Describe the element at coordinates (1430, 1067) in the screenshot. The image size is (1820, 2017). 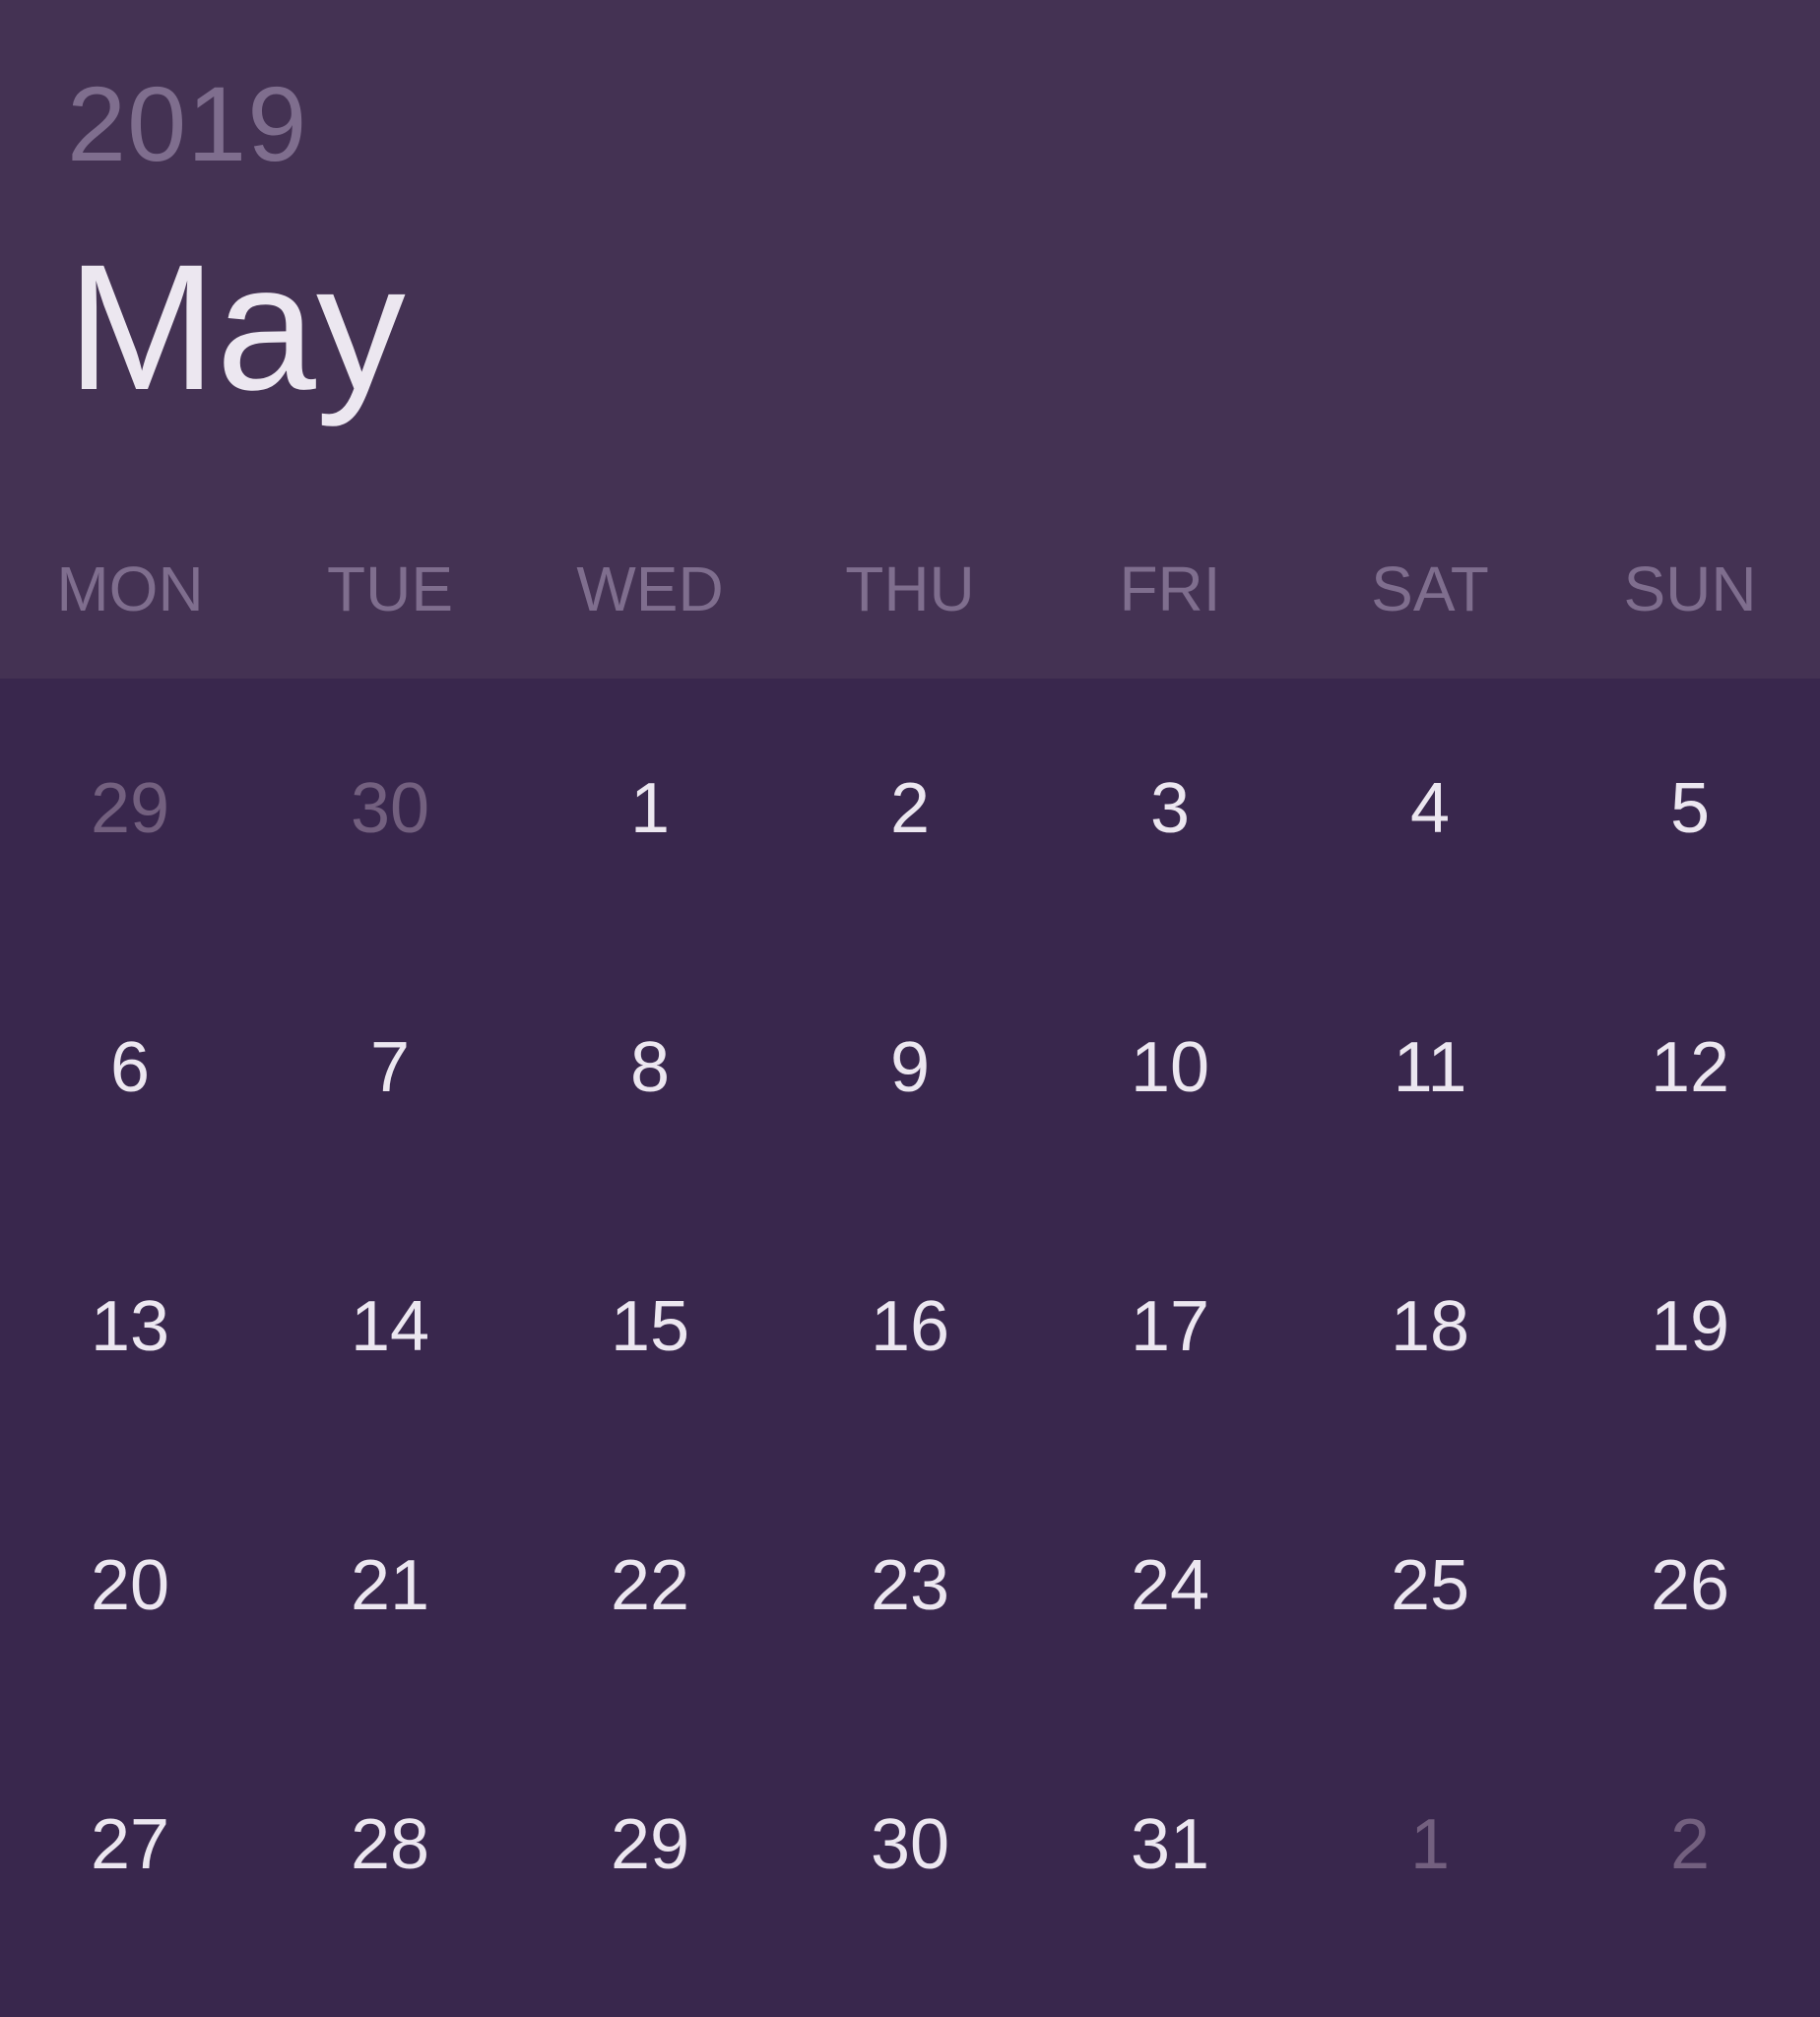
I see `day-cell: 11` at that location.